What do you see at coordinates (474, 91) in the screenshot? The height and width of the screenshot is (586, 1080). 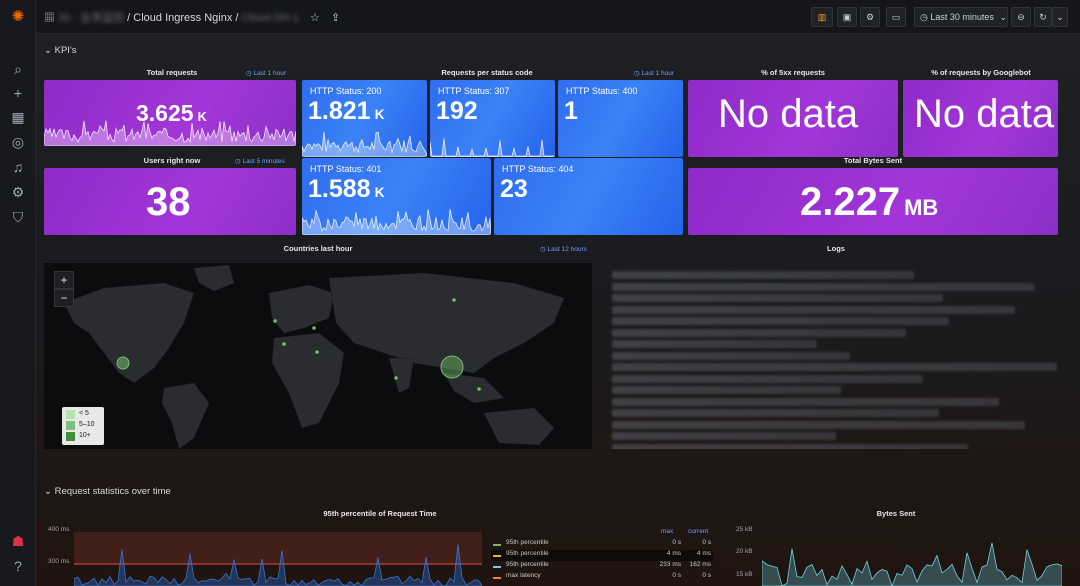 I see `stat-label: HTTP Status: 307` at bounding box center [474, 91].